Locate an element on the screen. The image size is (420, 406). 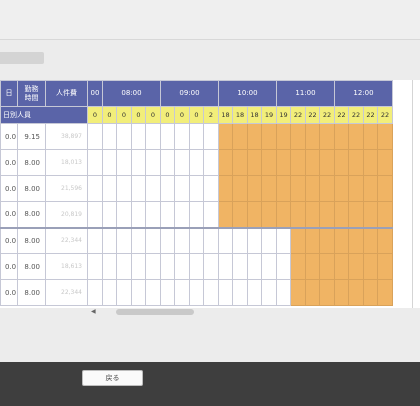
employee-row: 0.0 8.00 22,344 is located at coordinates (196, 240).